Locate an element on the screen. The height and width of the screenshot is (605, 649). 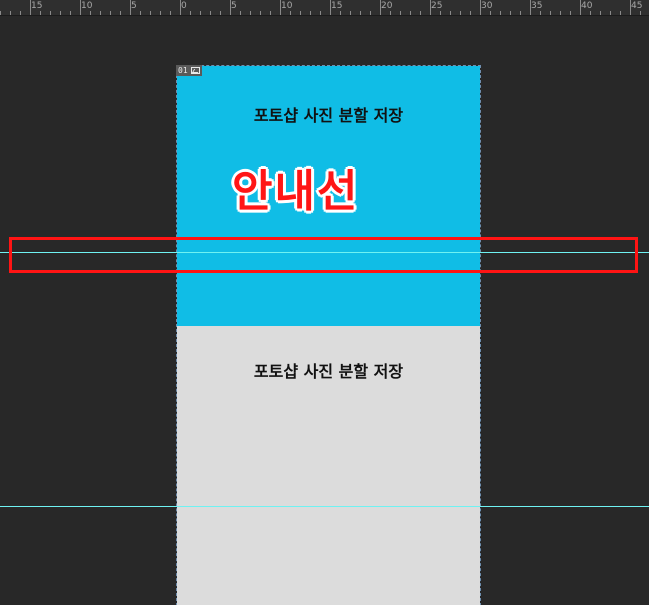
image-slice-icon is located at coordinates (195, 70).